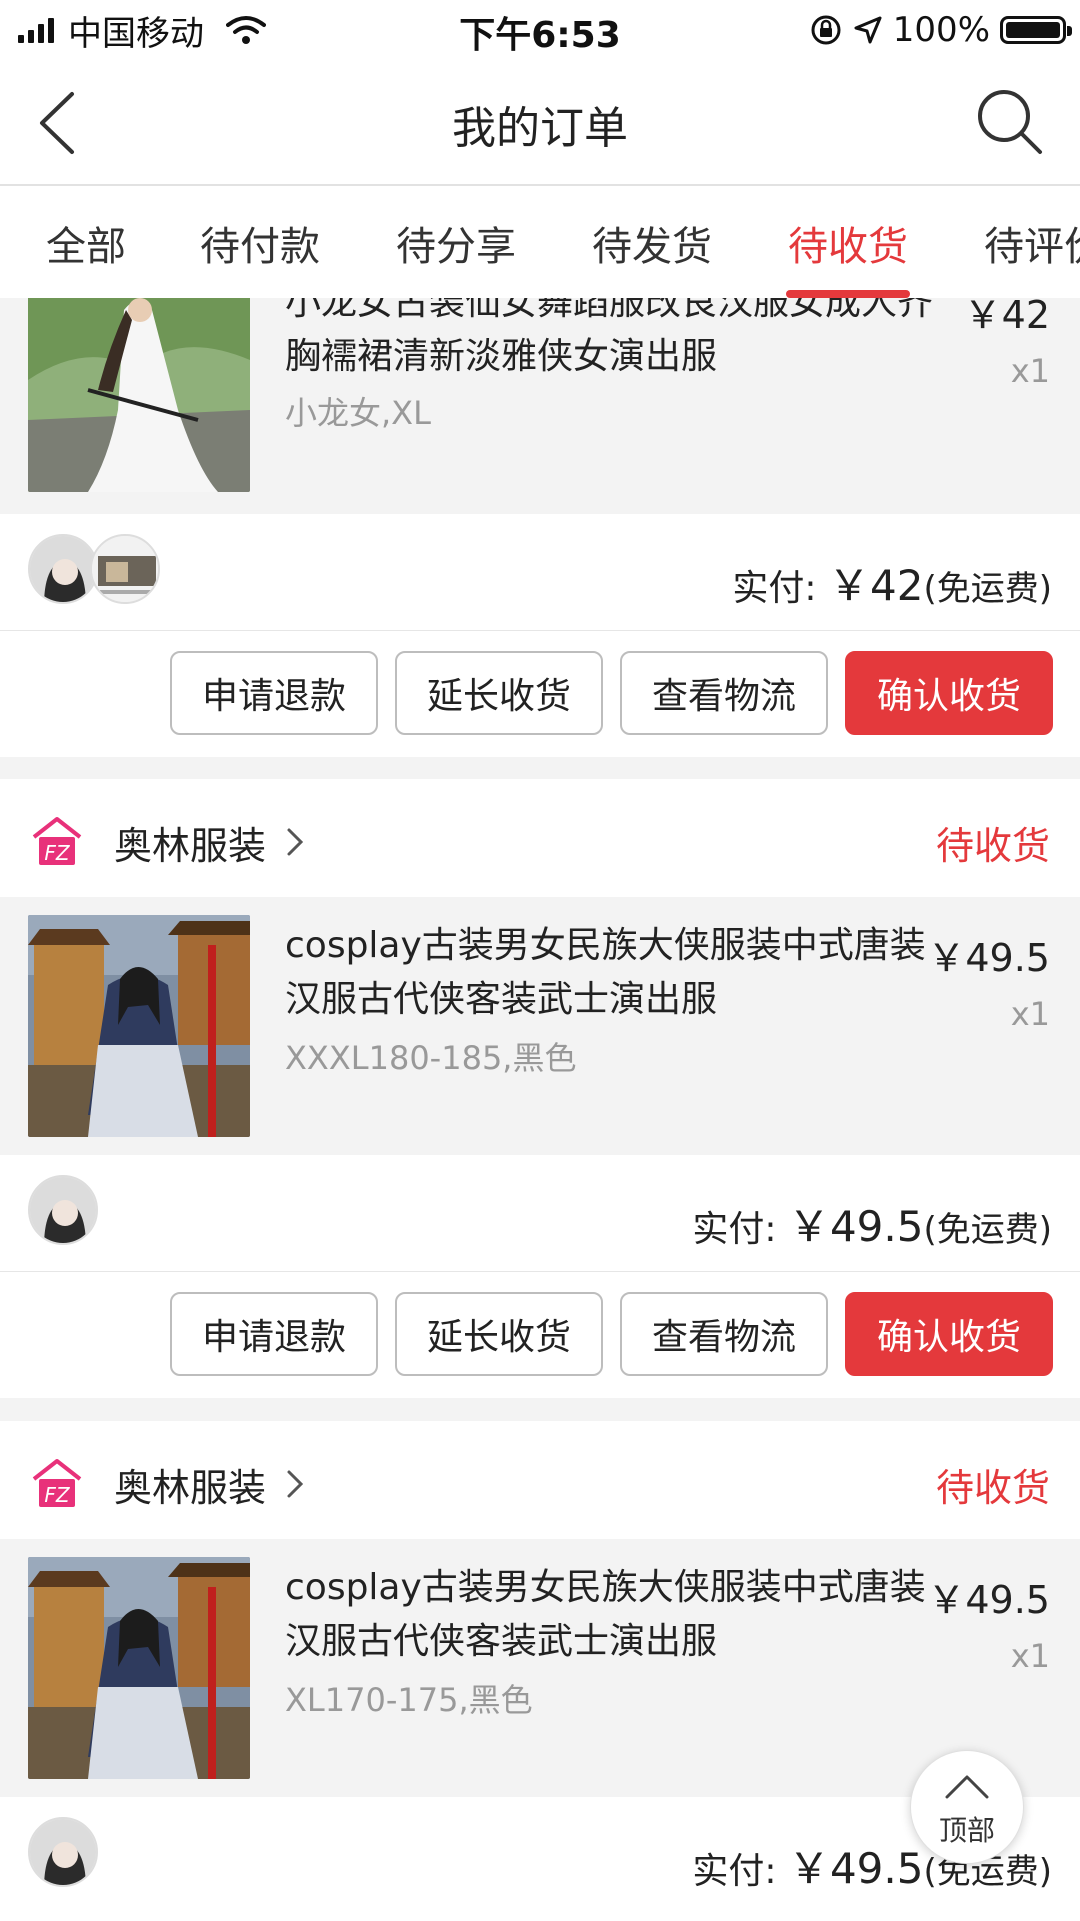 The image size is (1080, 1921). Describe the element at coordinates (1010, 122) in the screenshot. I see `search-icon` at that location.